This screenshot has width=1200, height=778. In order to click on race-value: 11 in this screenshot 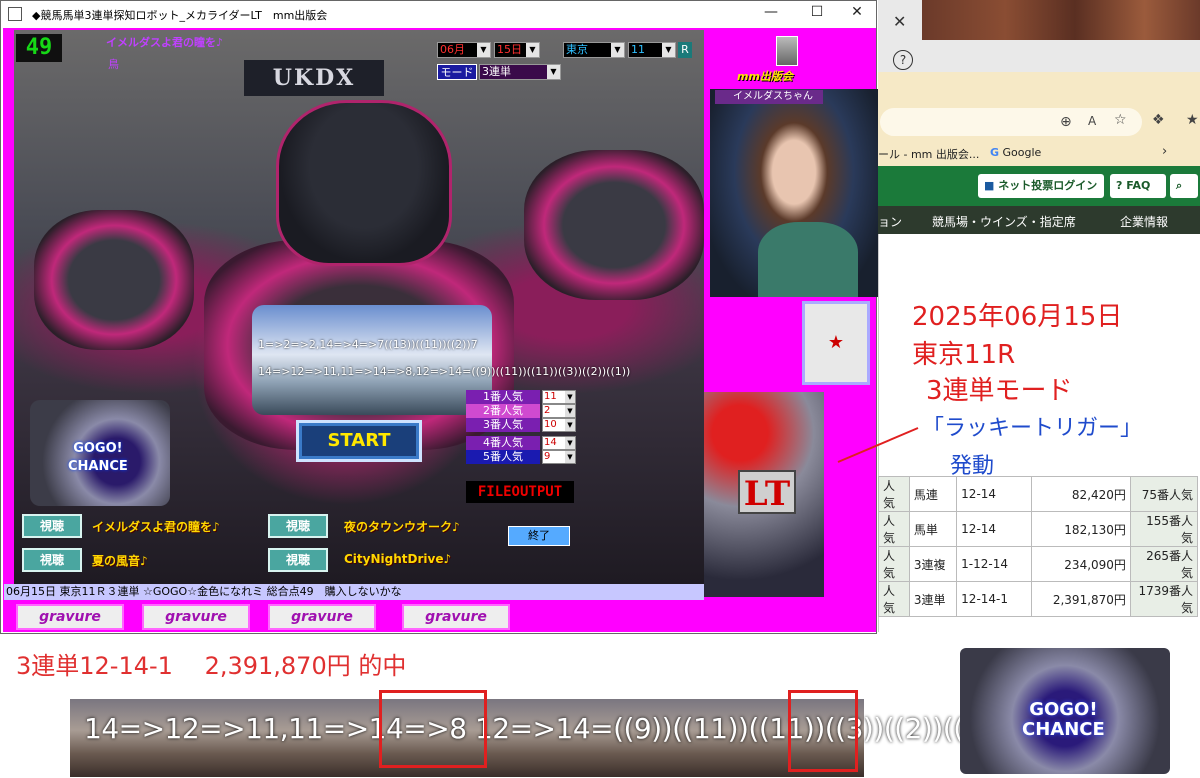, I will do `click(638, 49)`.